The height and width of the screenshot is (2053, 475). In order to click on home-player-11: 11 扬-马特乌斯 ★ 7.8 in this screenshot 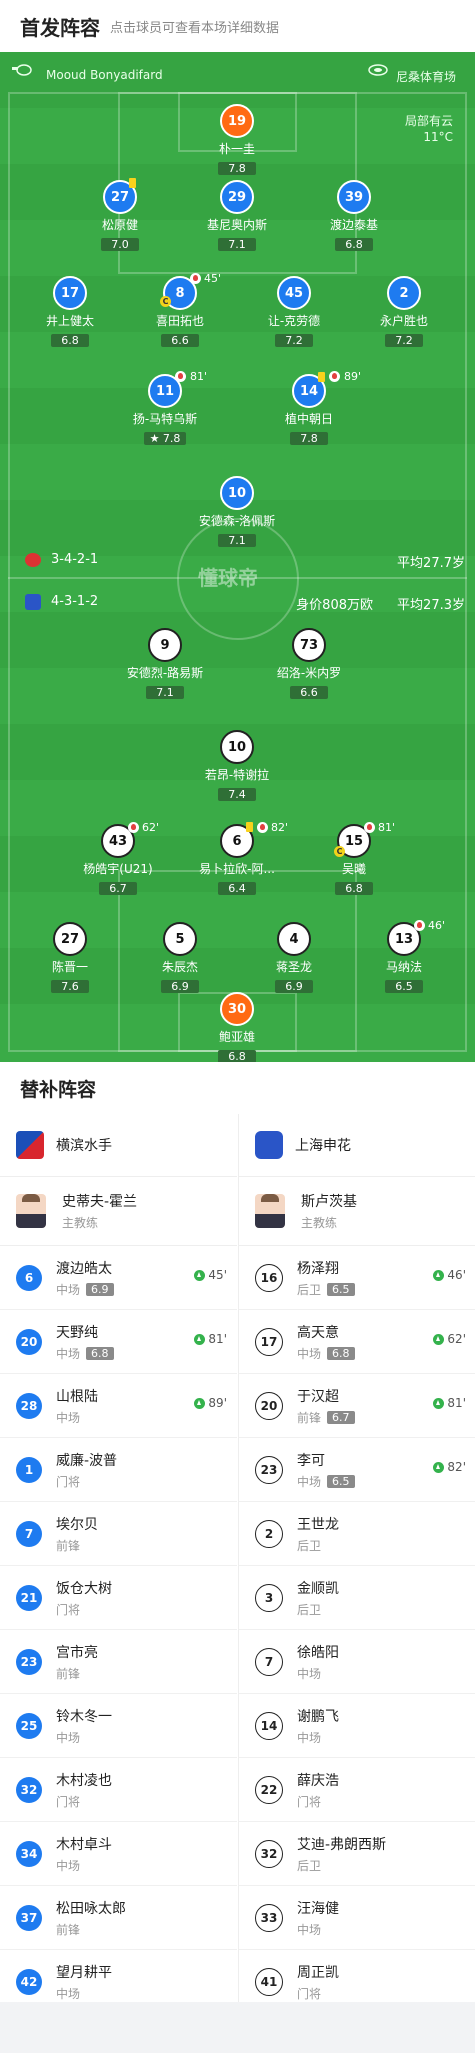, I will do `click(165, 410)`.